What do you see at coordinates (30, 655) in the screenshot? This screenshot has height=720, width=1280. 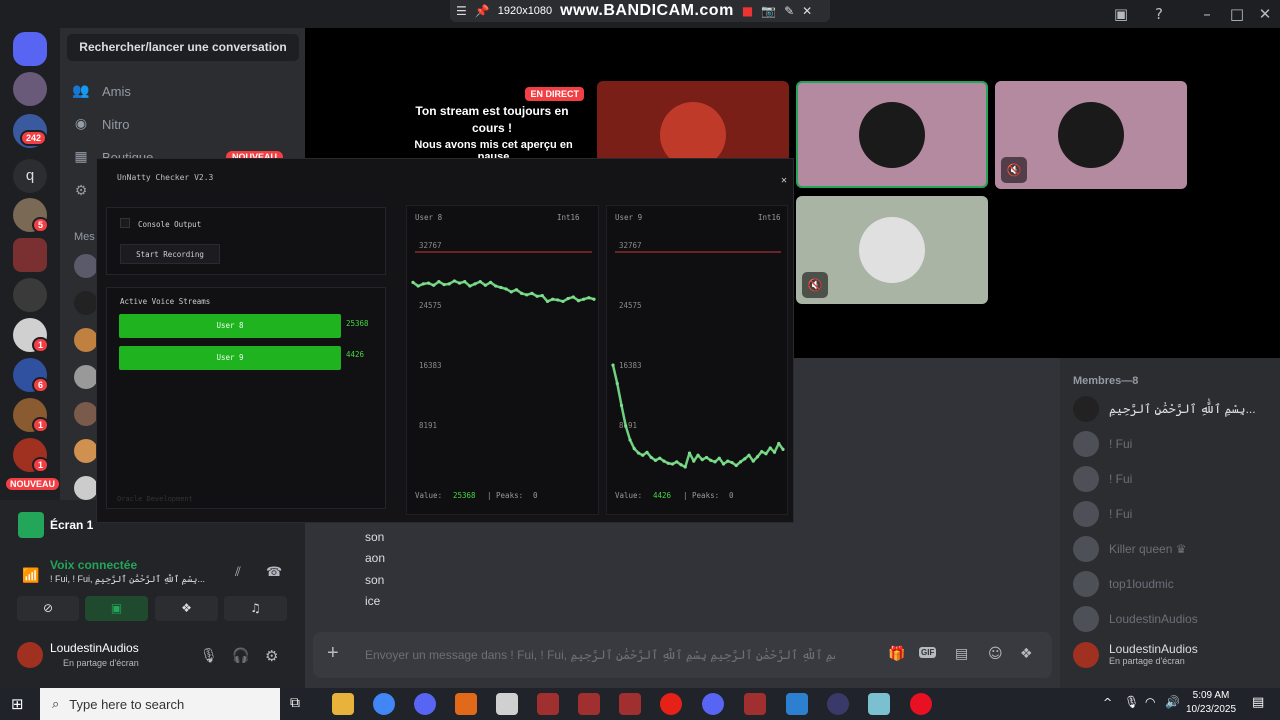 I see `avatar` at bounding box center [30, 655].